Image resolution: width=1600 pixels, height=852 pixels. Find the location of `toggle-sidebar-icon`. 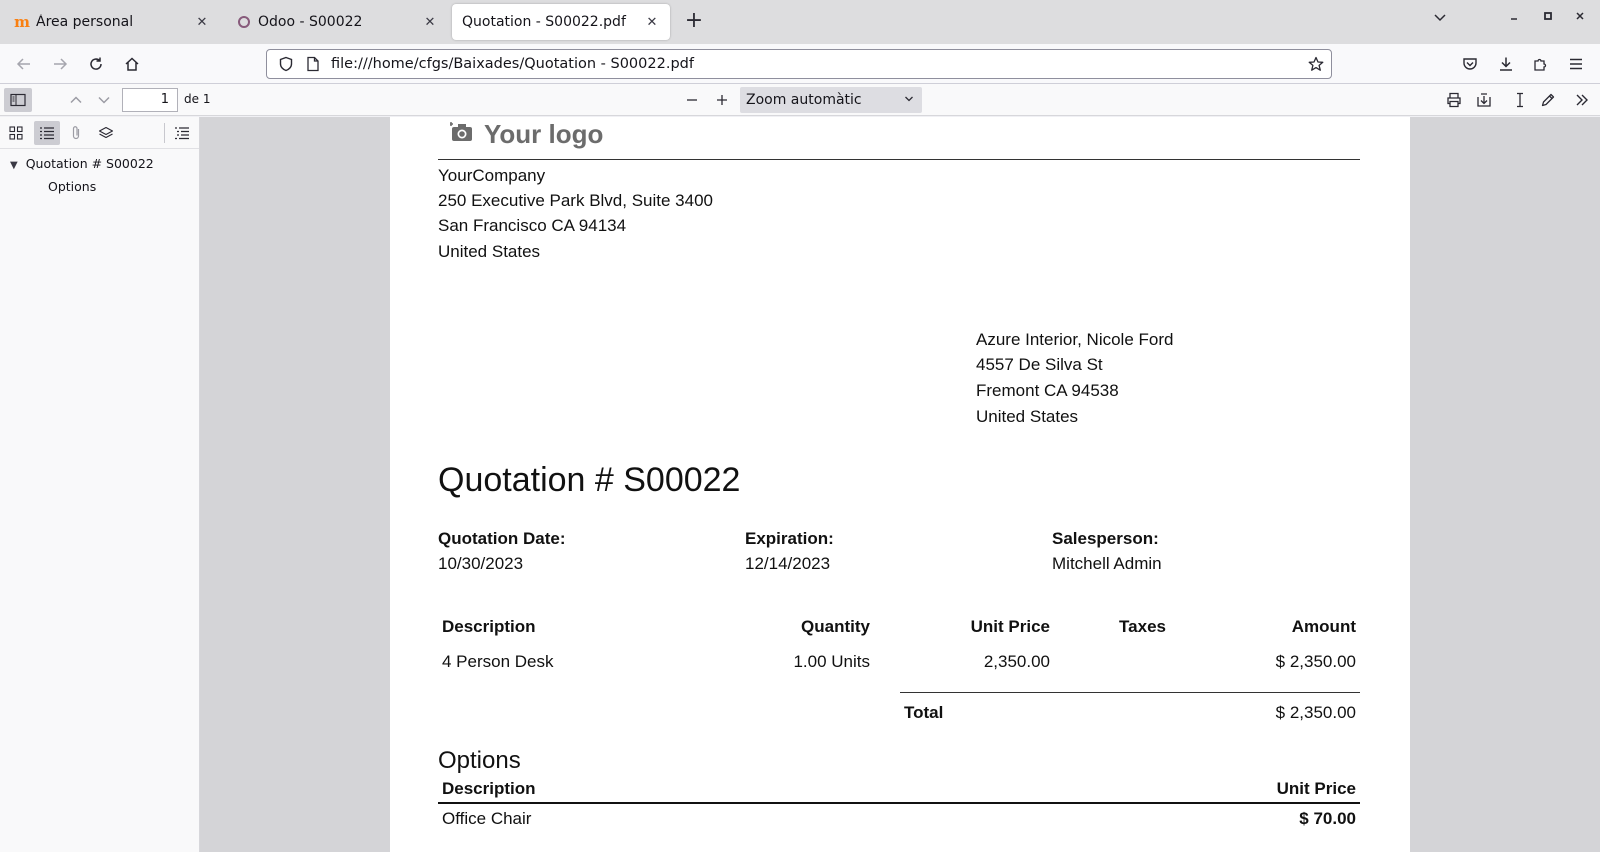

toggle-sidebar-icon is located at coordinates (18, 100).